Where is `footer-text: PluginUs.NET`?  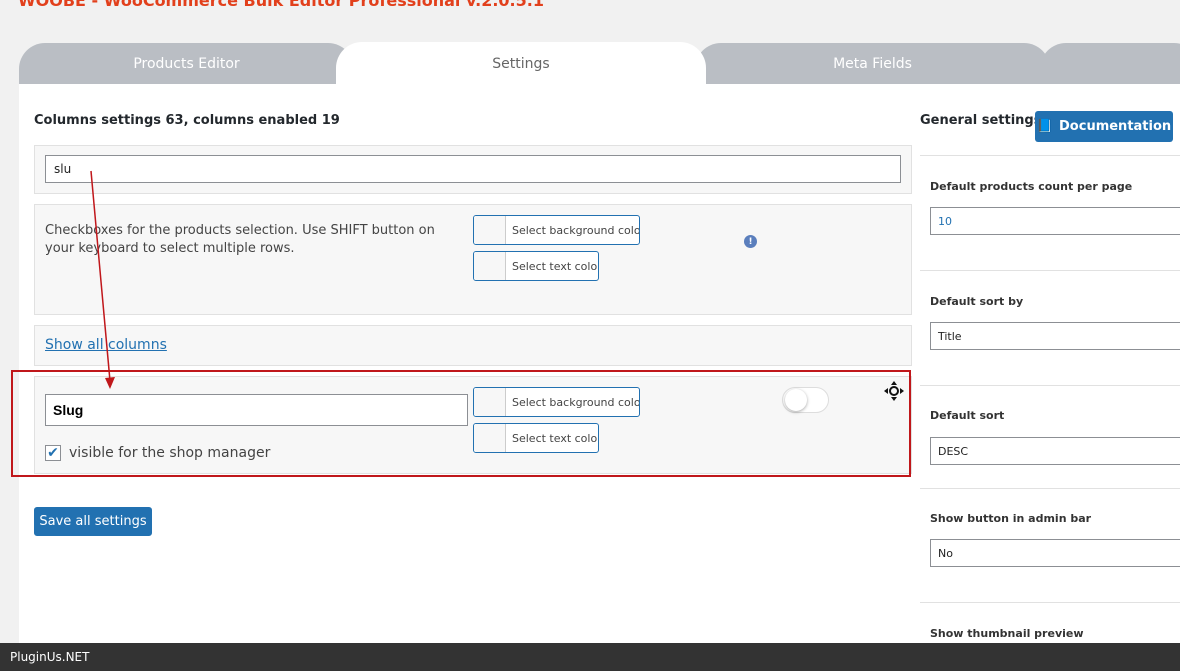
footer-text: PluginUs.NET is located at coordinates (50, 657).